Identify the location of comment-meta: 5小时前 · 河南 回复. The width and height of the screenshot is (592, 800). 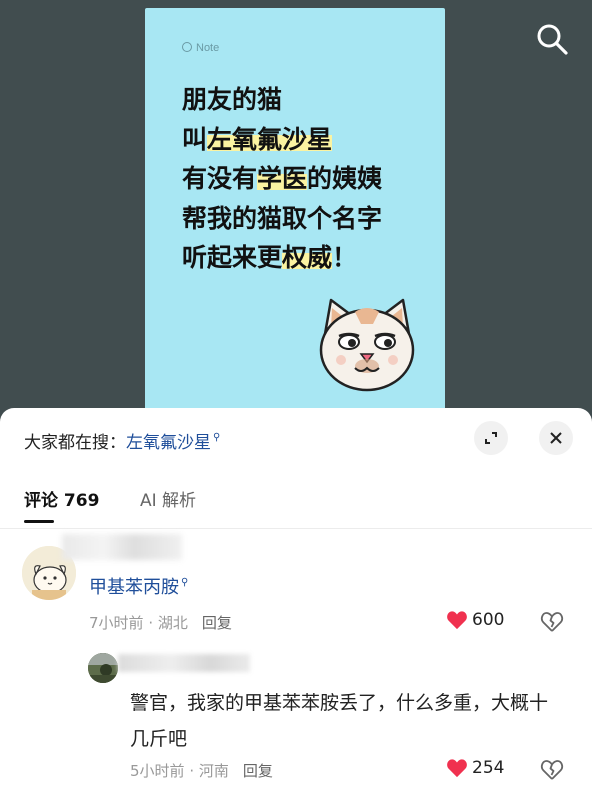
(201, 771).